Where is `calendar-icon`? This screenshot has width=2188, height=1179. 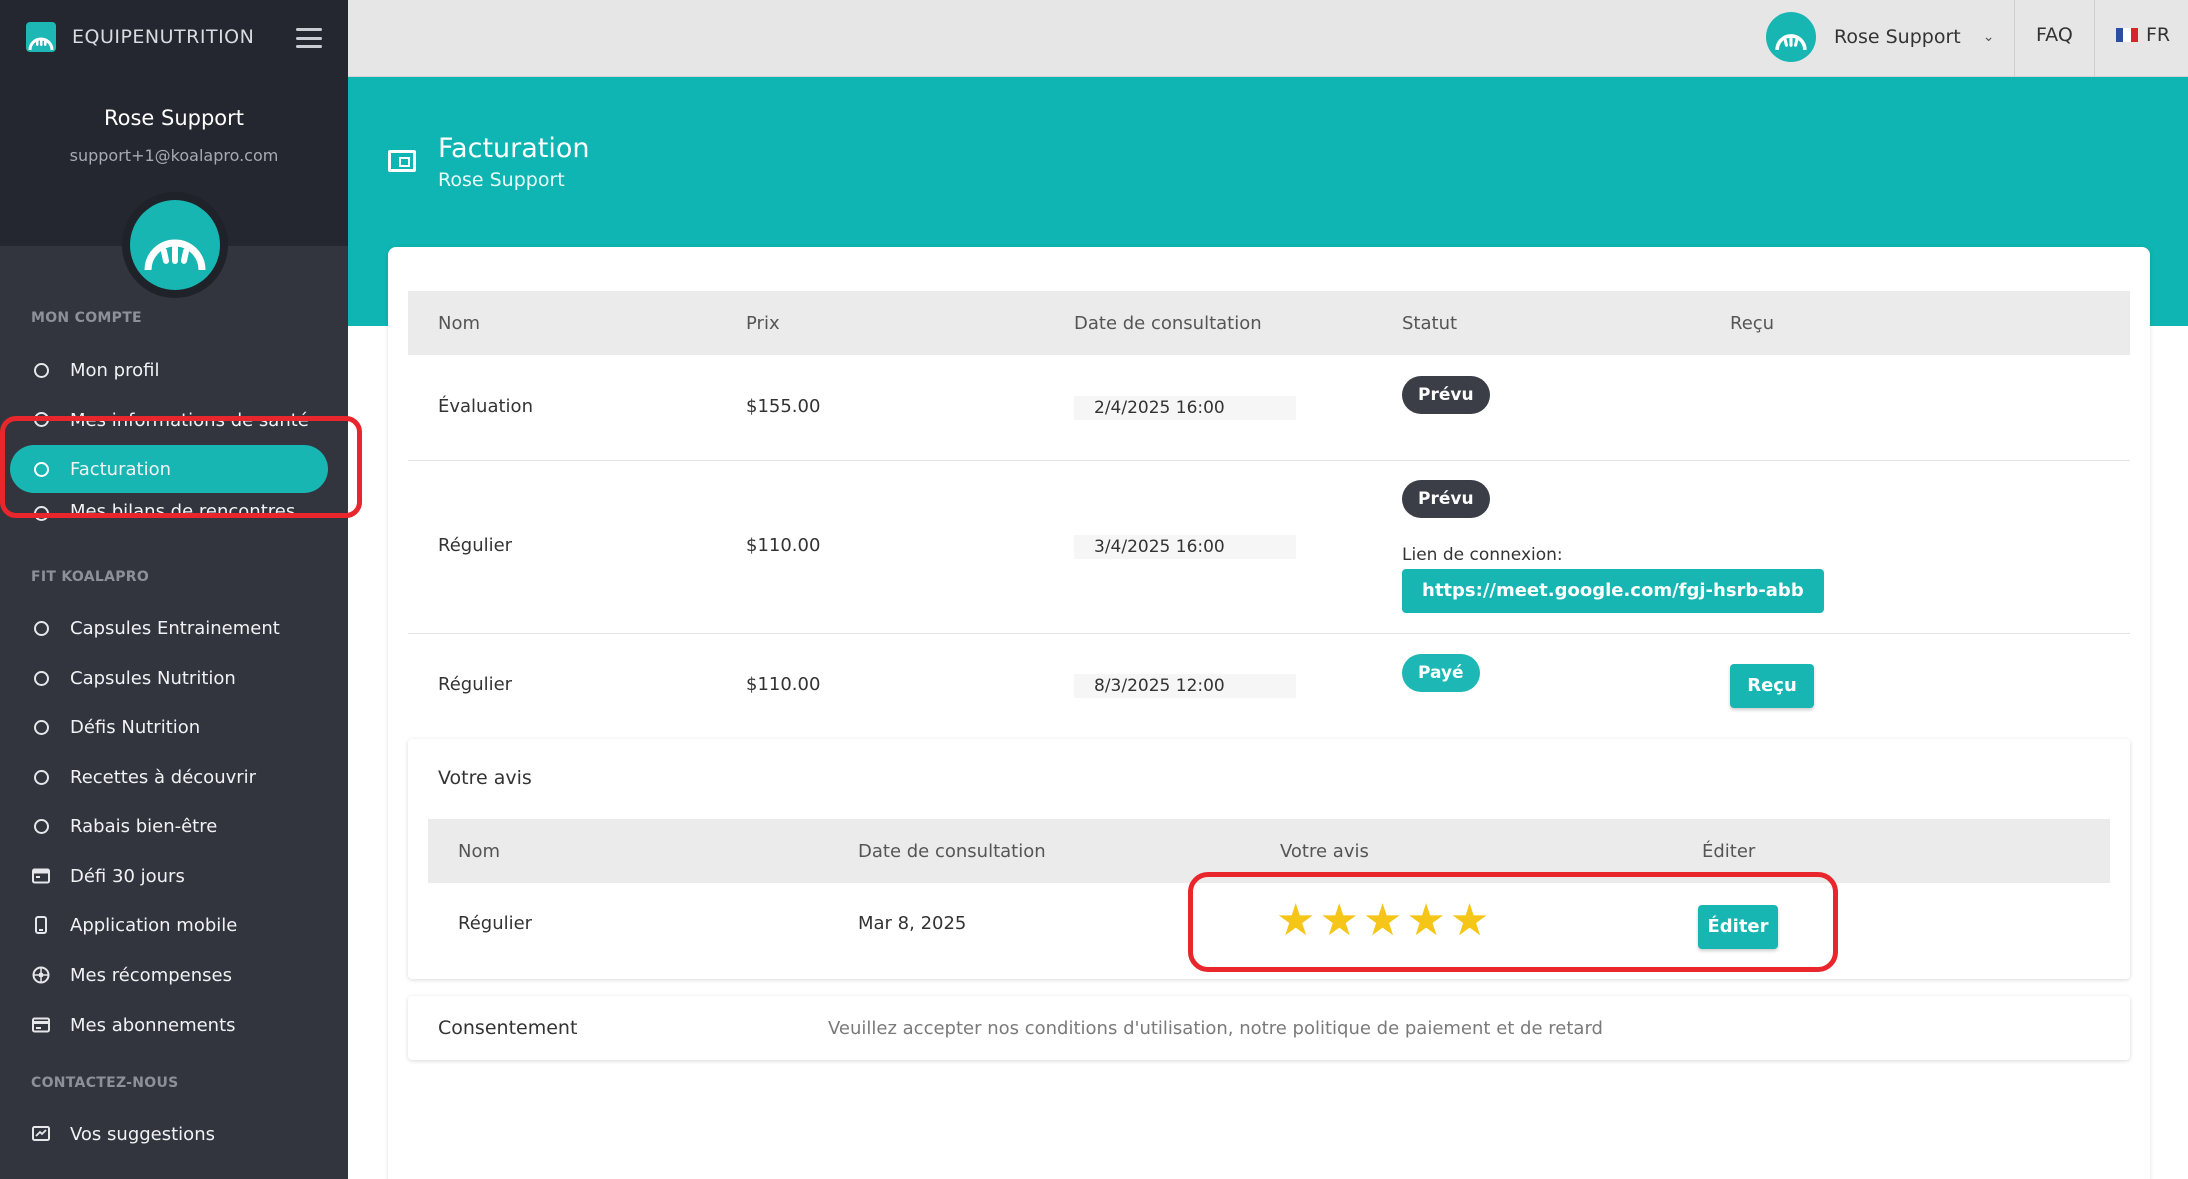 calendar-icon is located at coordinates (41, 876).